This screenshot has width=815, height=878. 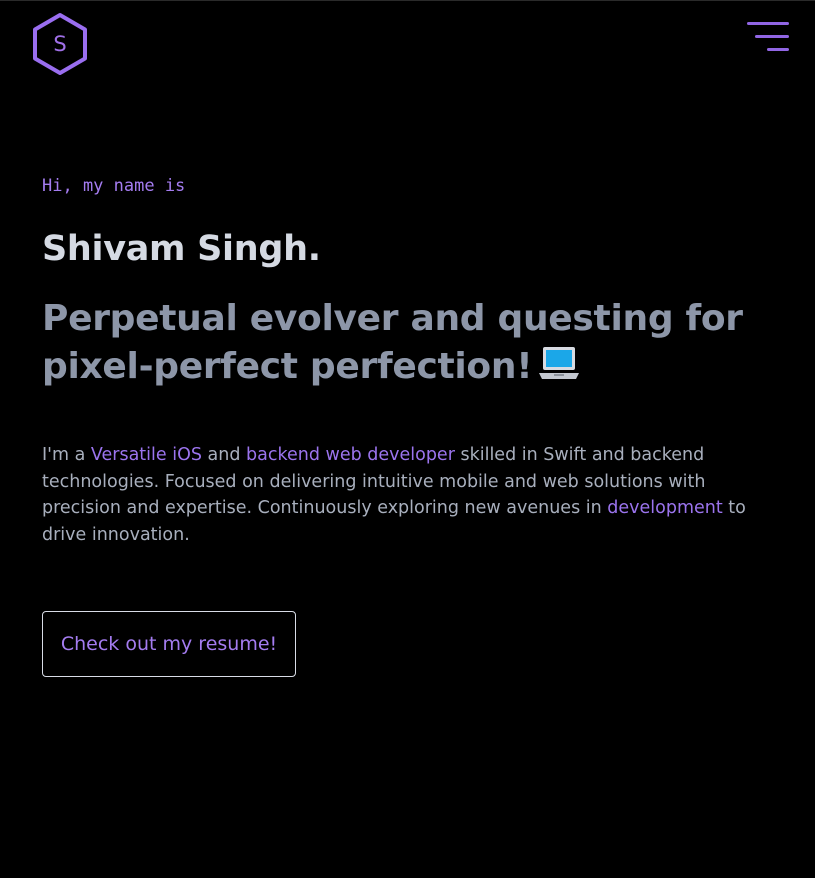 What do you see at coordinates (772, 36) in the screenshot?
I see `menu-bar-middle` at bounding box center [772, 36].